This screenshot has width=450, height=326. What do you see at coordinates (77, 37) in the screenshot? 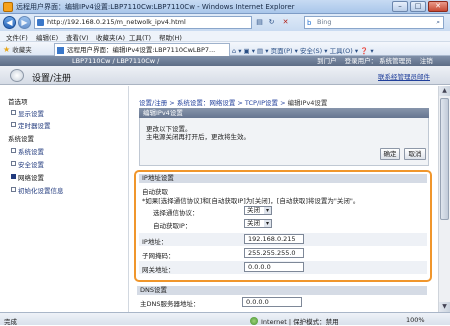
I see `menu-view: 查看(V)` at bounding box center [77, 37].